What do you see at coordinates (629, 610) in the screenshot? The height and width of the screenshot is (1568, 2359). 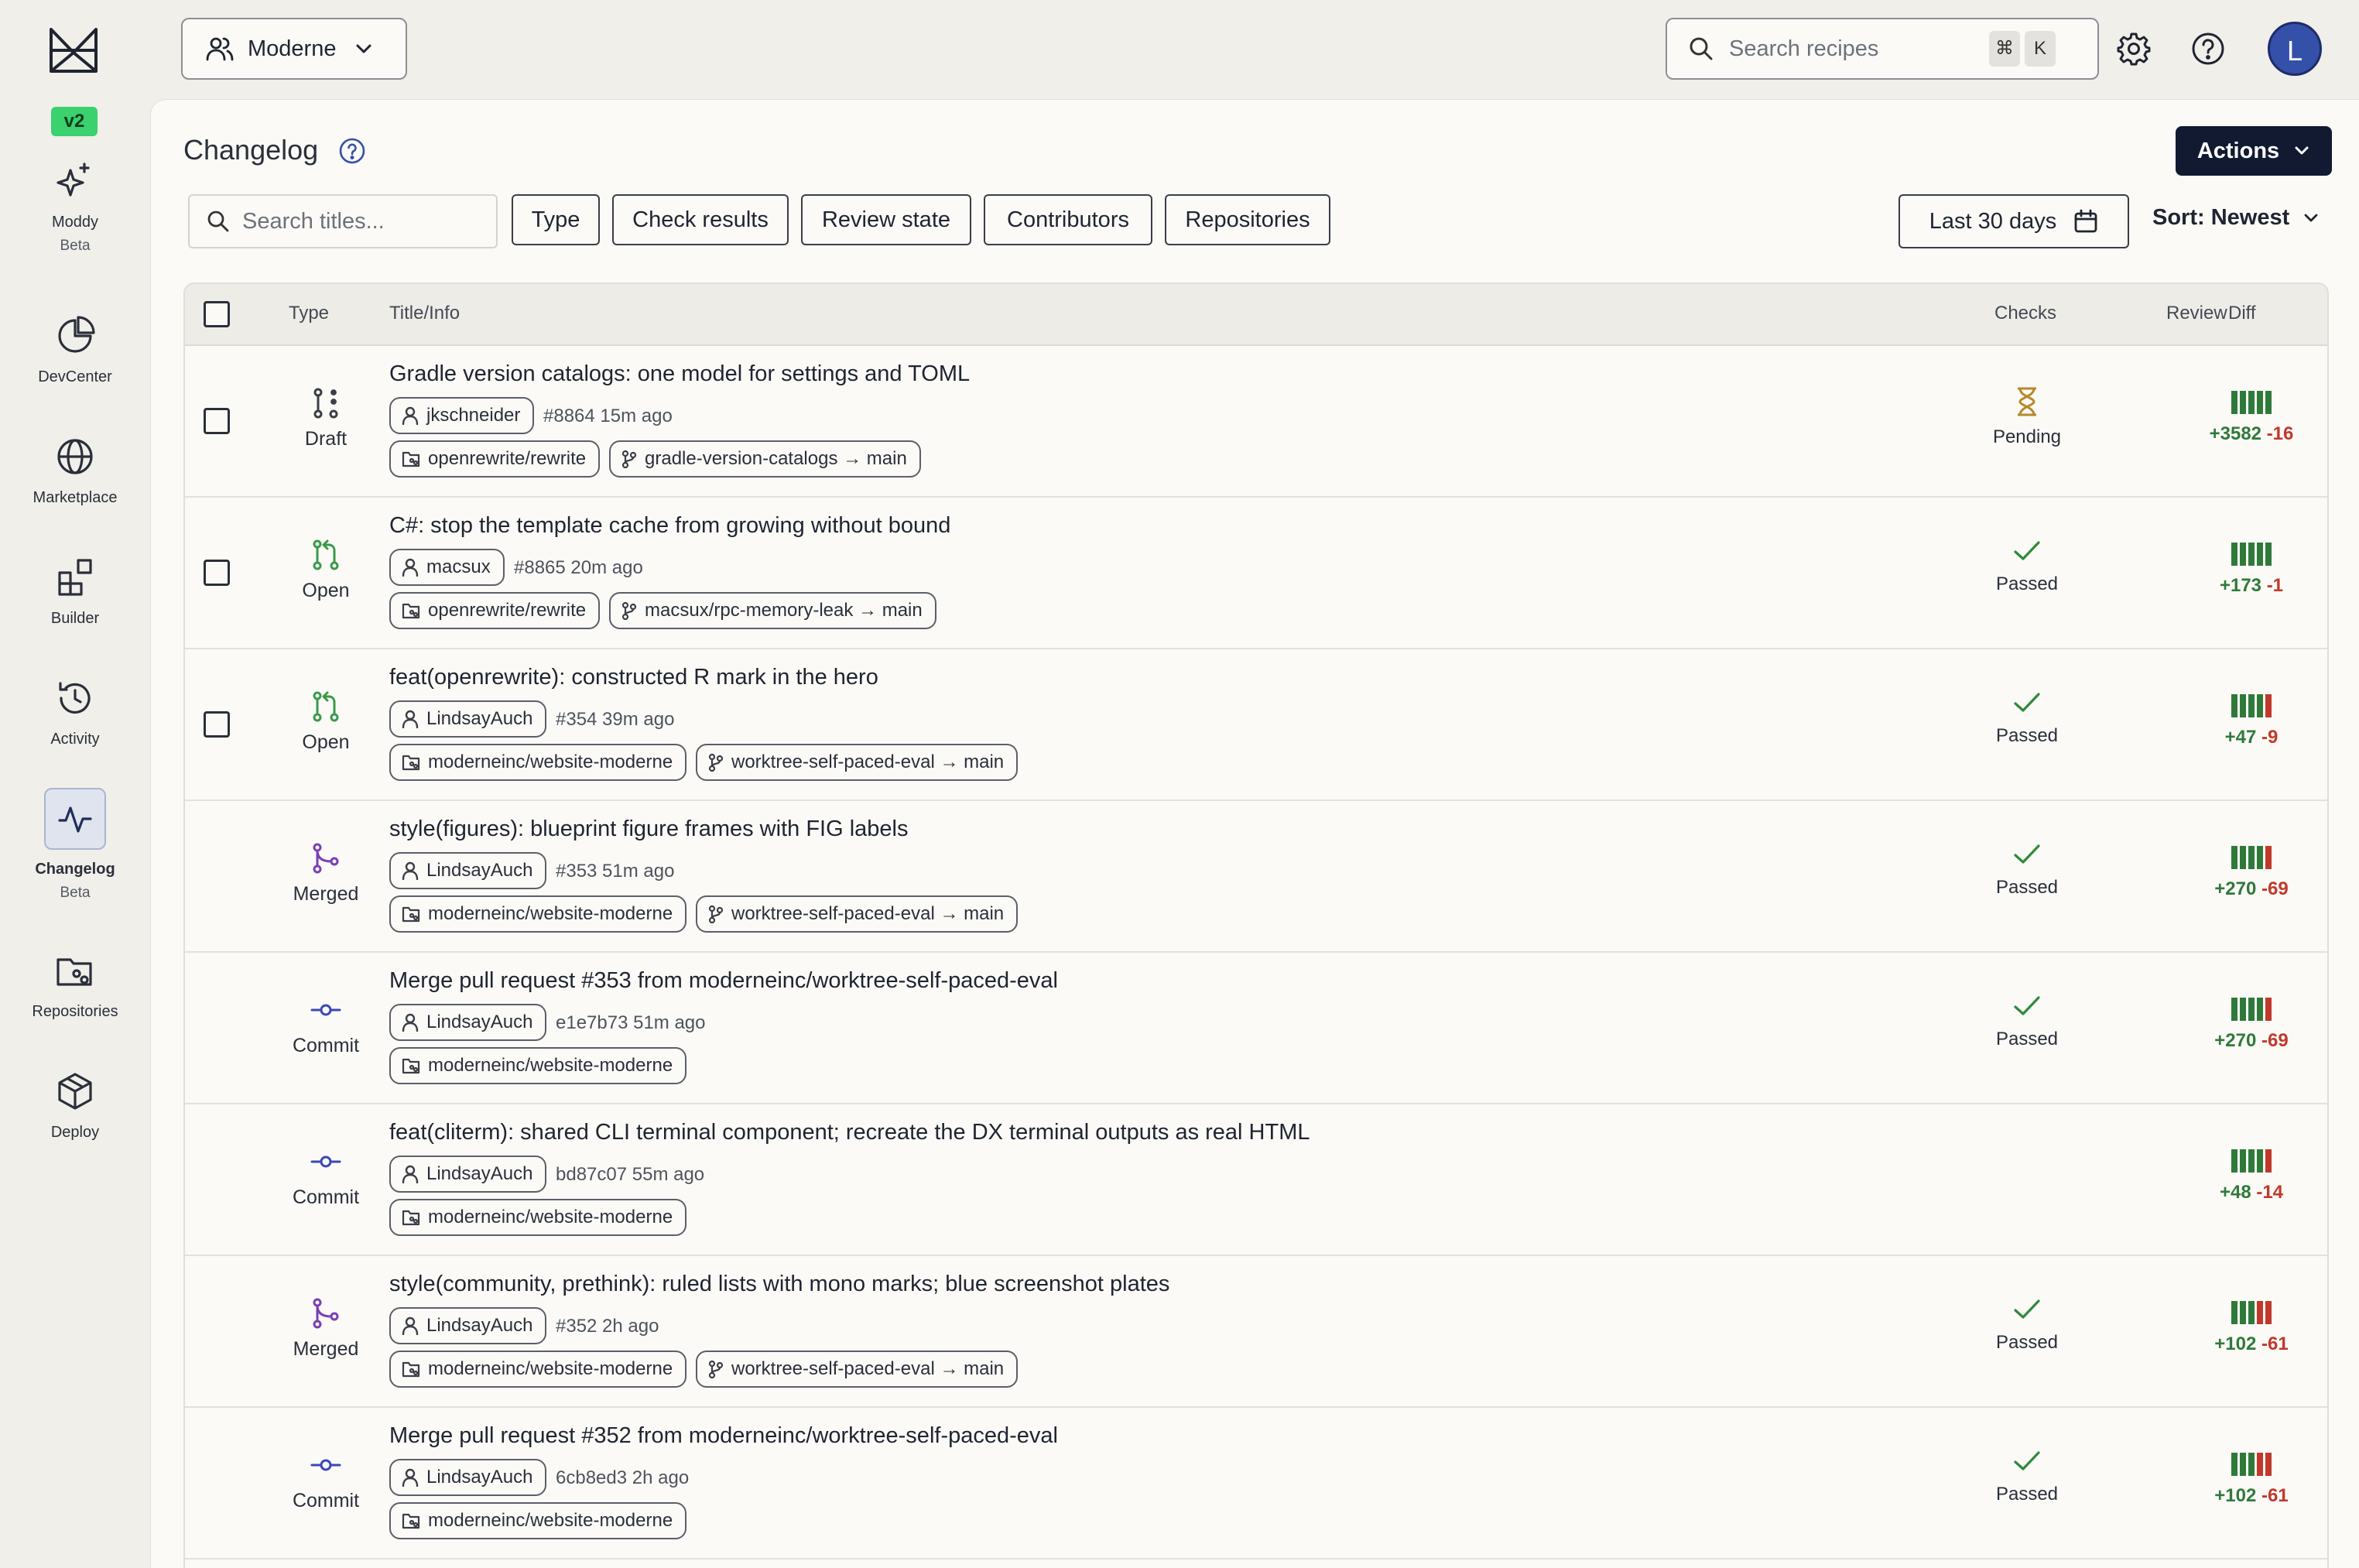 I see `git-branch-icon` at bounding box center [629, 610].